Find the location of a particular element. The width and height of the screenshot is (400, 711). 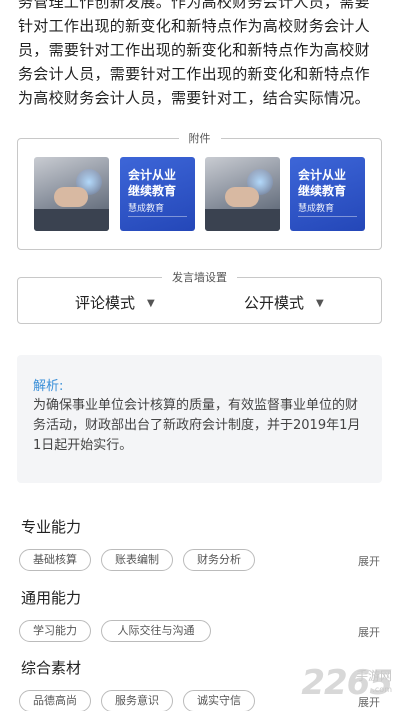

public-mode-dropdown: 公开模式 ▼ is located at coordinates (284, 302).